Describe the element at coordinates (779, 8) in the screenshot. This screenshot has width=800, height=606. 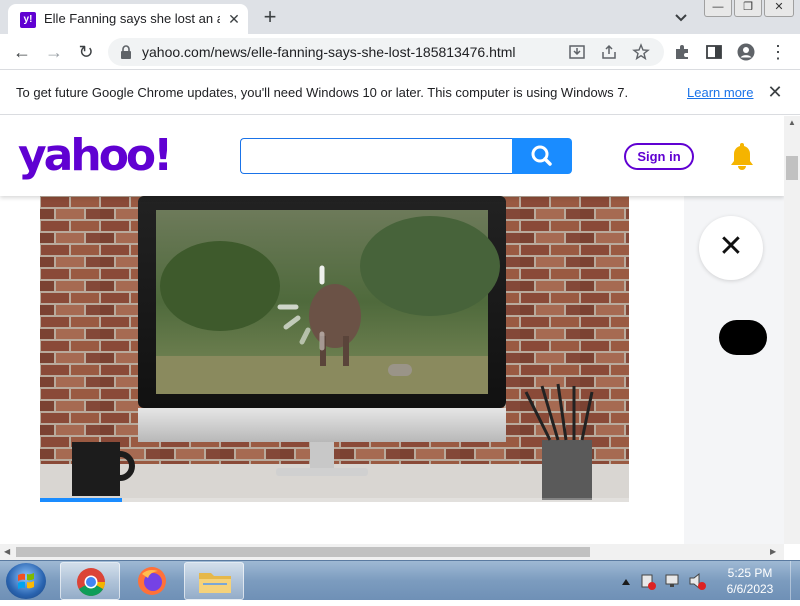
I see `window-close-button: ✕` at that location.